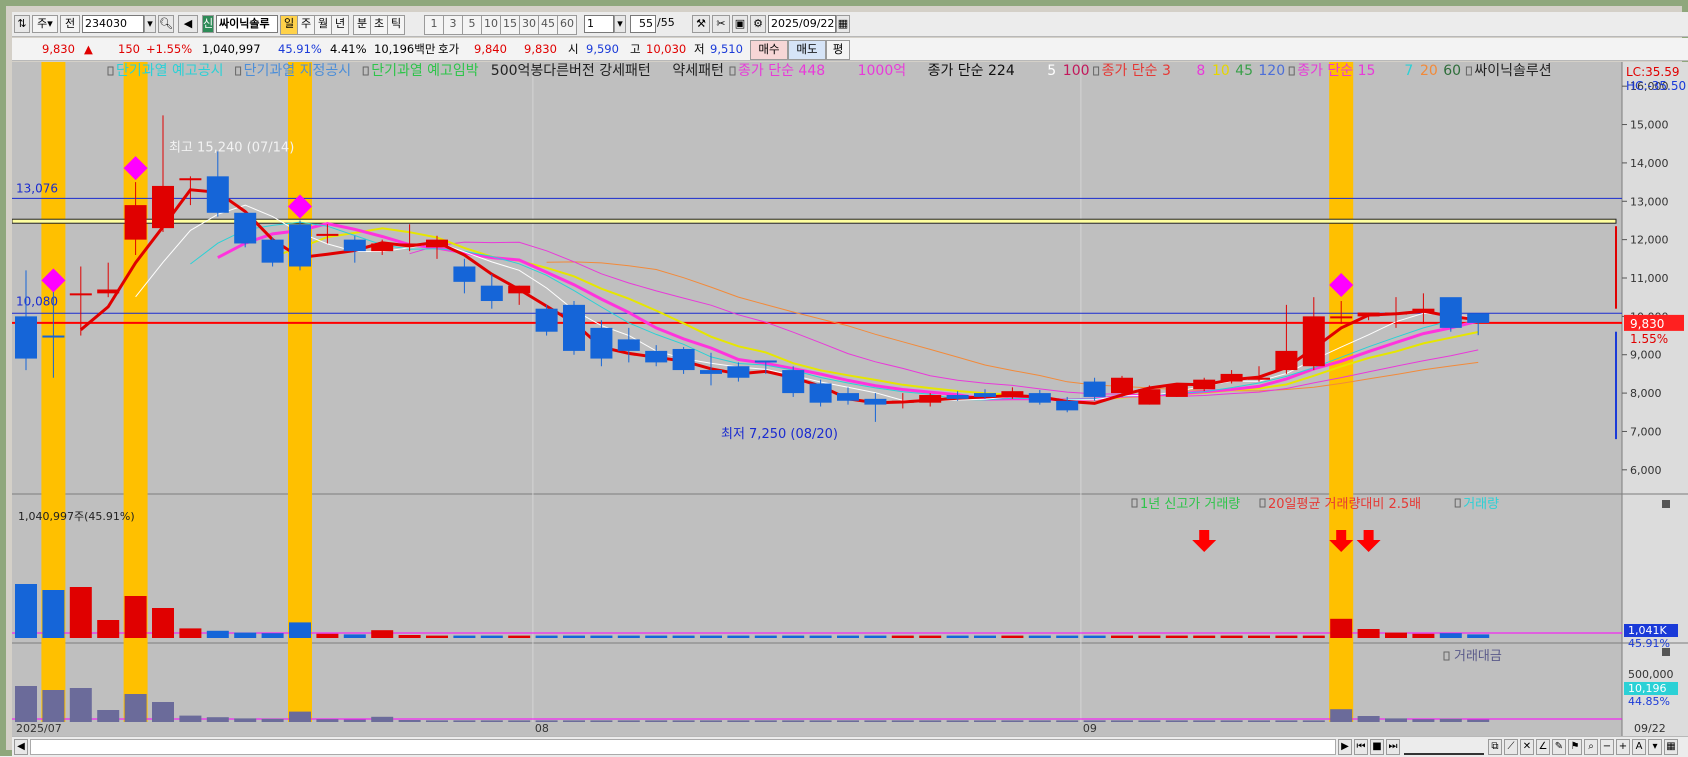 The height and width of the screenshot is (757, 1688). What do you see at coordinates (573, 49) in the screenshot?
I see `quote-open-label: 시` at bounding box center [573, 49].